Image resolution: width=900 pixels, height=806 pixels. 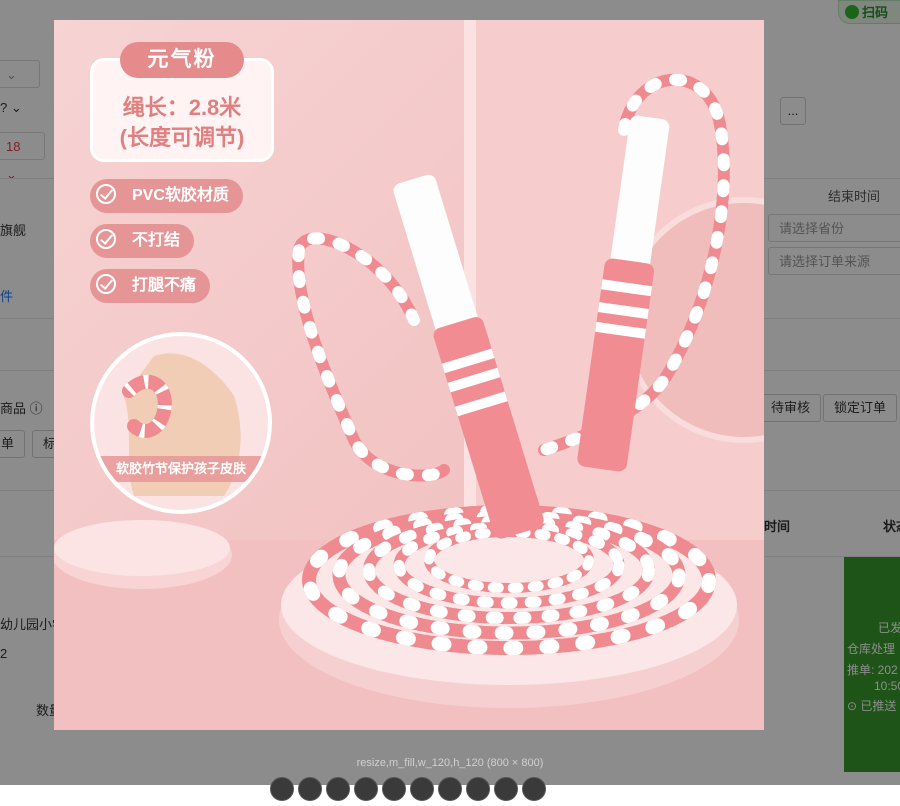 I want to click on image-caption: resize,m_fill,w_120,h_120 (800 × 800), so click(x=450, y=763).